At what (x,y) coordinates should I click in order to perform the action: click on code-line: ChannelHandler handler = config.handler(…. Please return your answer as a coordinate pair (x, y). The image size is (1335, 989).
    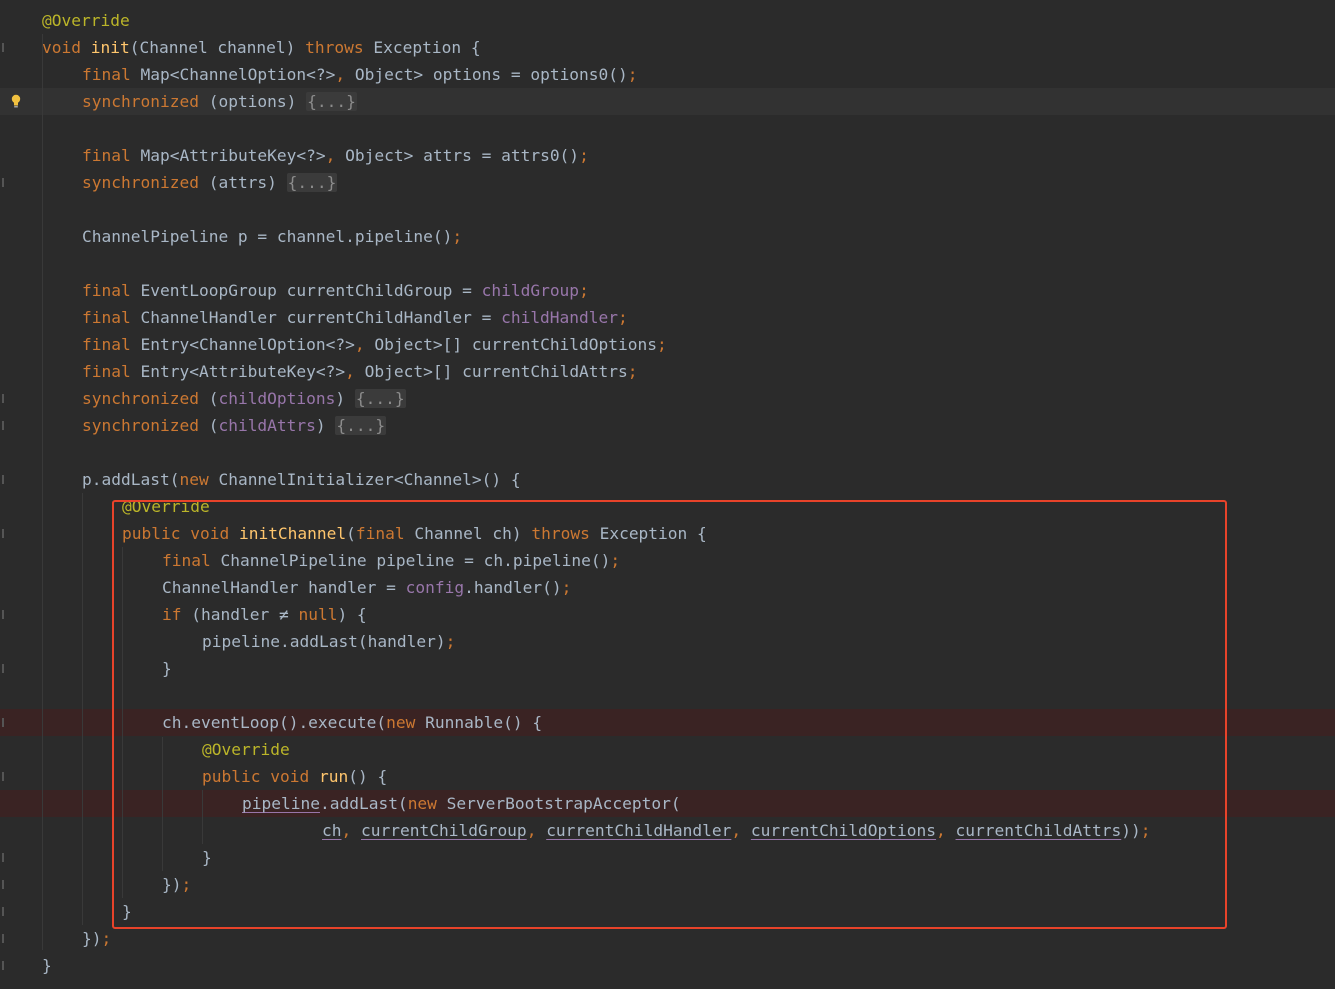
    Looking at the image, I should click on (667, 587).